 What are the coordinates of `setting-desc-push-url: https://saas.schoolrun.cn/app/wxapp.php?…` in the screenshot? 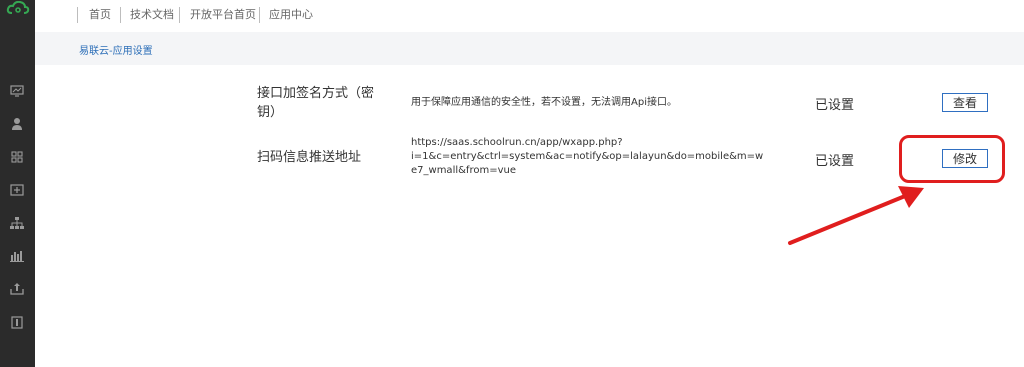 It's located at (601, 157).